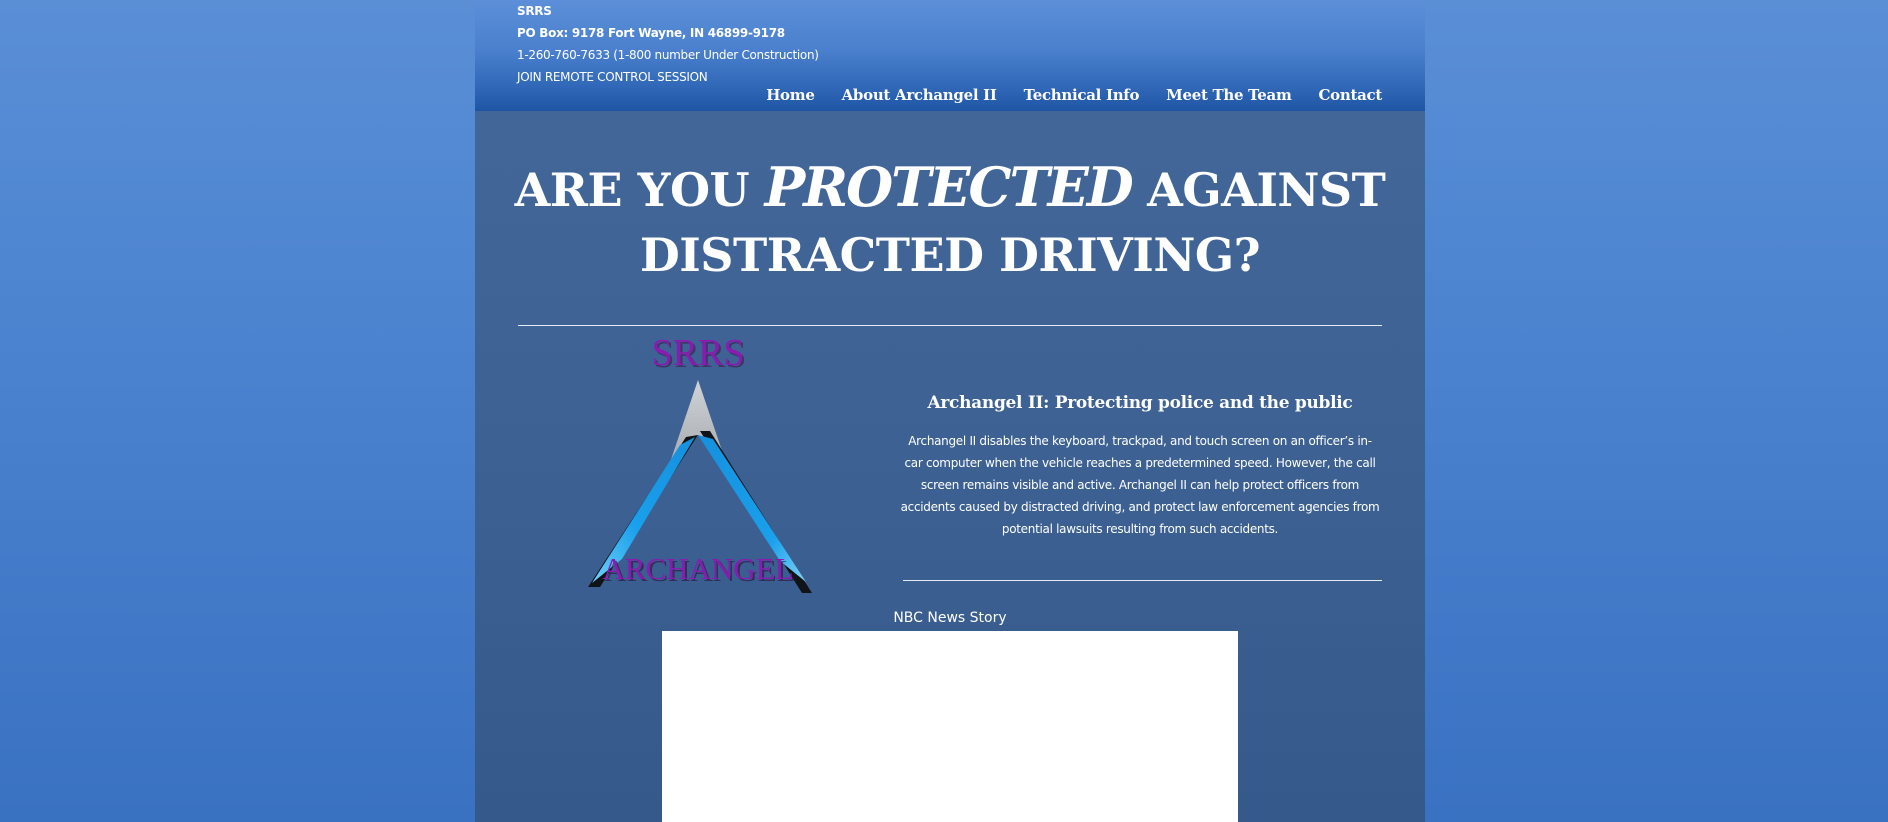 The height and width of the screenshot is (822, 1888). I want to click on archangel-logo: SRRS SRRS ARCHANGEL ARCHANGEL, so click(700, 464).